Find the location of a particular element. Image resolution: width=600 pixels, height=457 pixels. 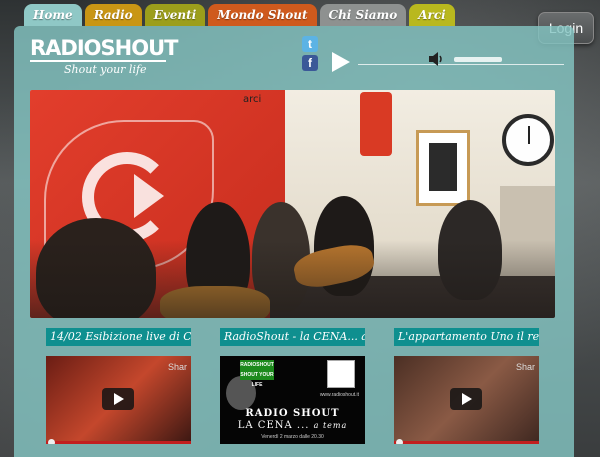

stream-progress-bar is located at coordinates (461, 64).